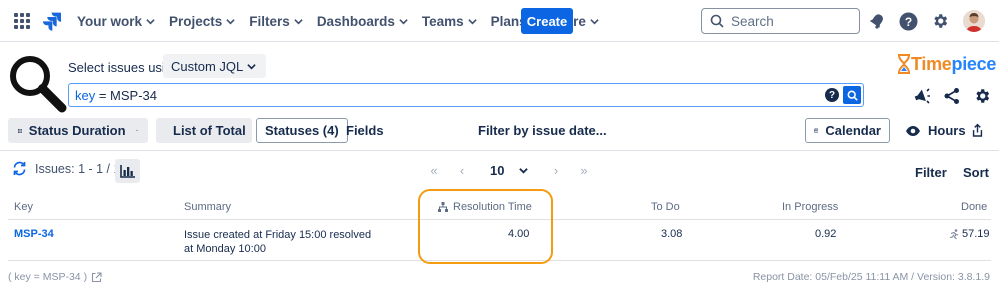 This screenshot has height=294, width=999. Describe the element at coordinates (877, 21) in the screenshot. I see `notifications-icon` at that location.